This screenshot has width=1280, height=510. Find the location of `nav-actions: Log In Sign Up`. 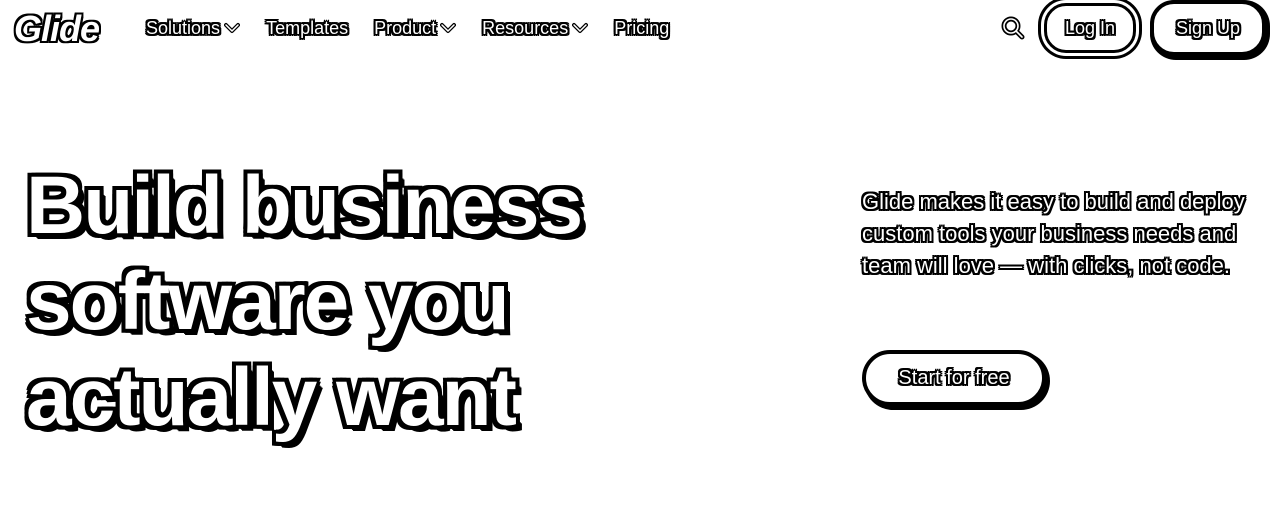

nav-actions: Log In Sign Up is located at coordinates (1132, 28).